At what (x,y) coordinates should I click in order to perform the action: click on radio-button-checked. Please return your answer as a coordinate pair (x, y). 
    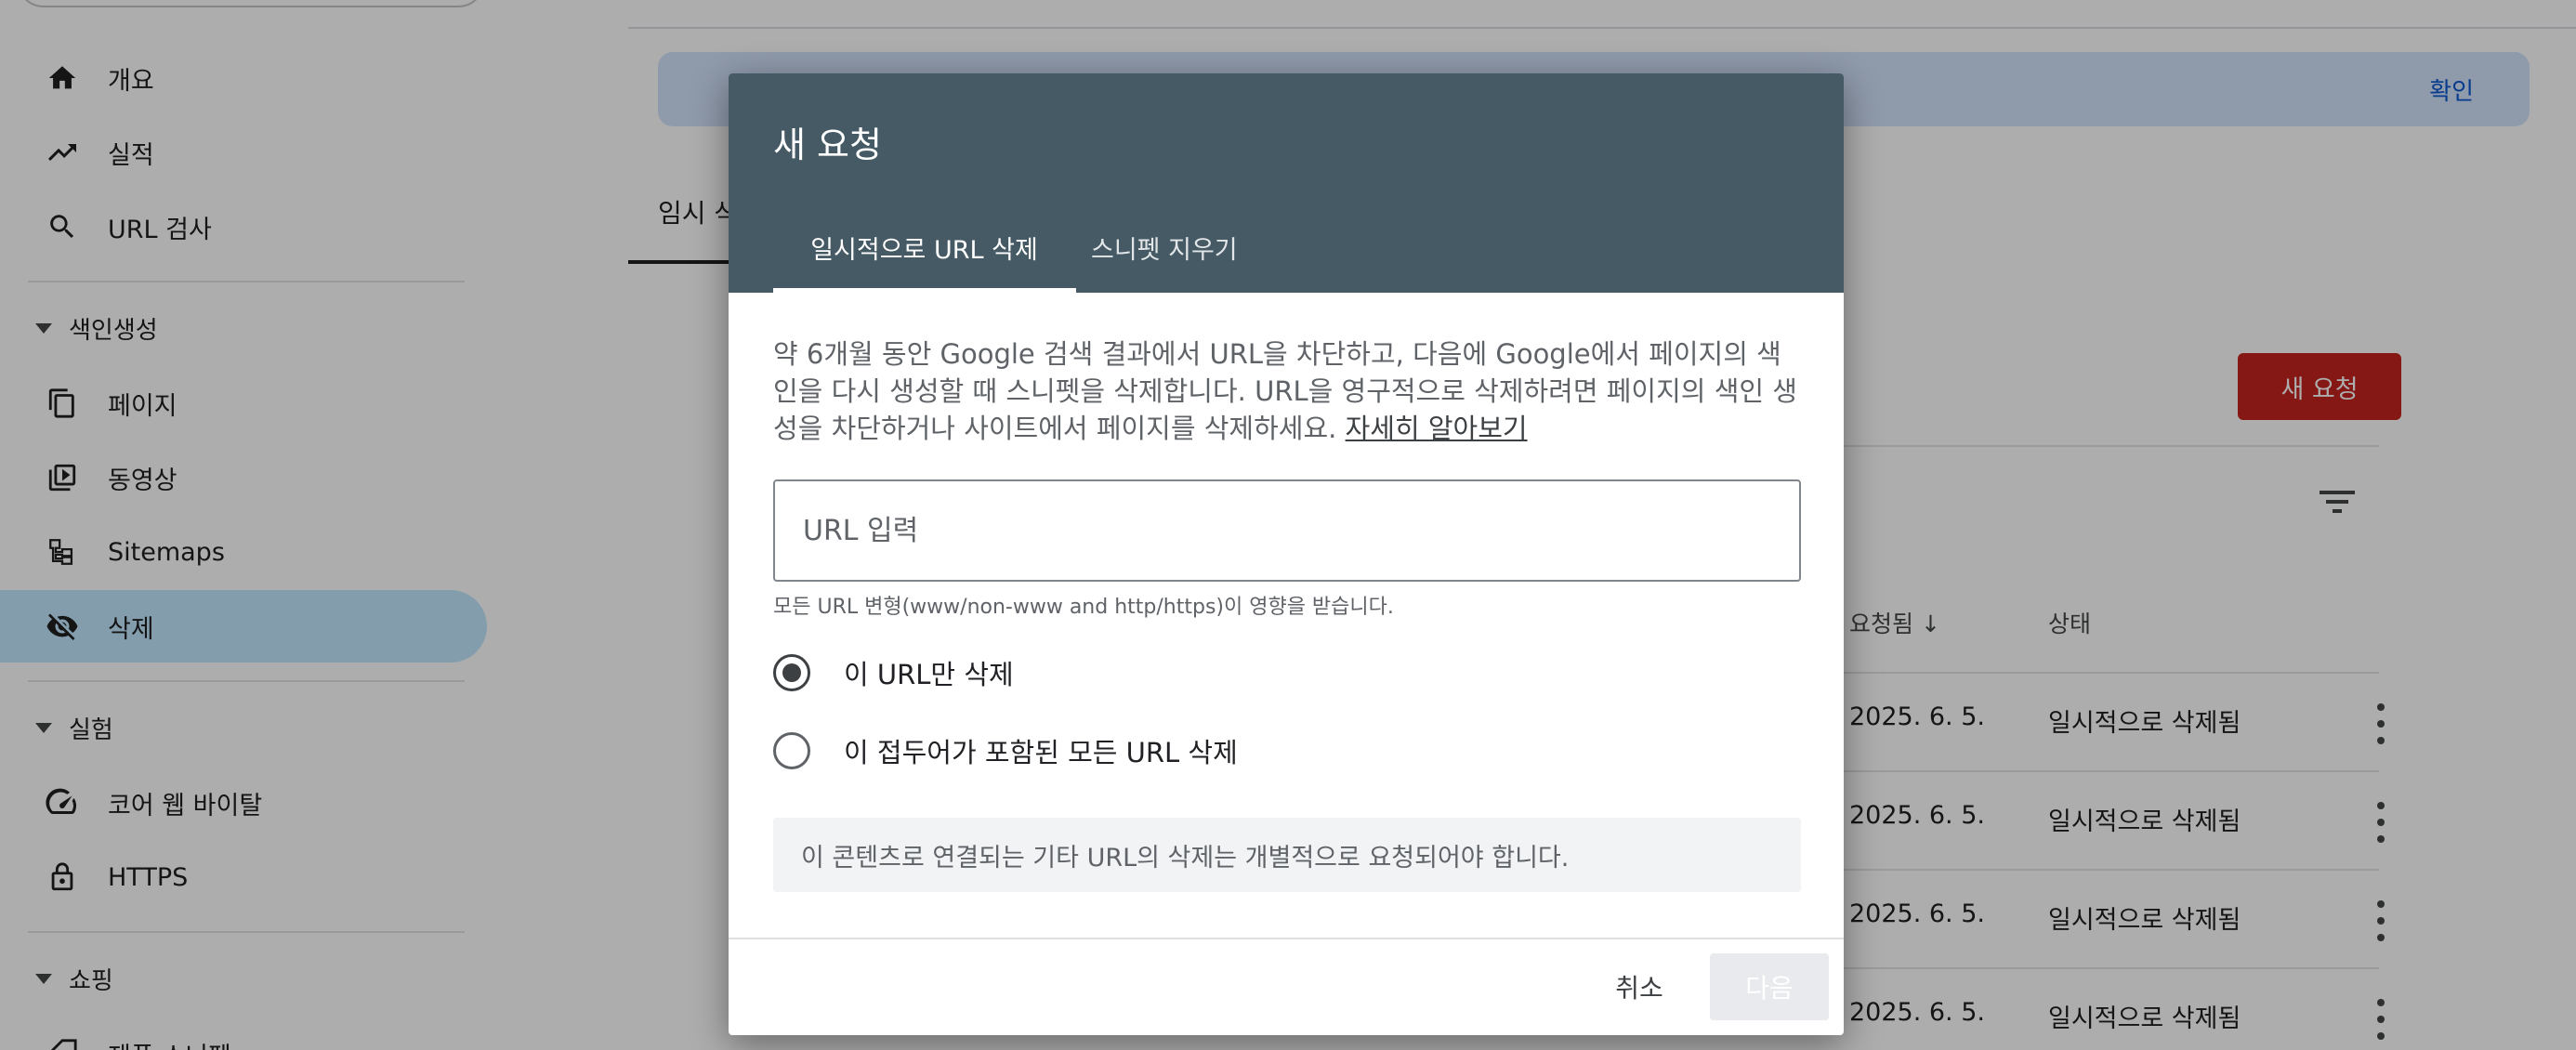
    Looking at the image, I should click on (791, 672).